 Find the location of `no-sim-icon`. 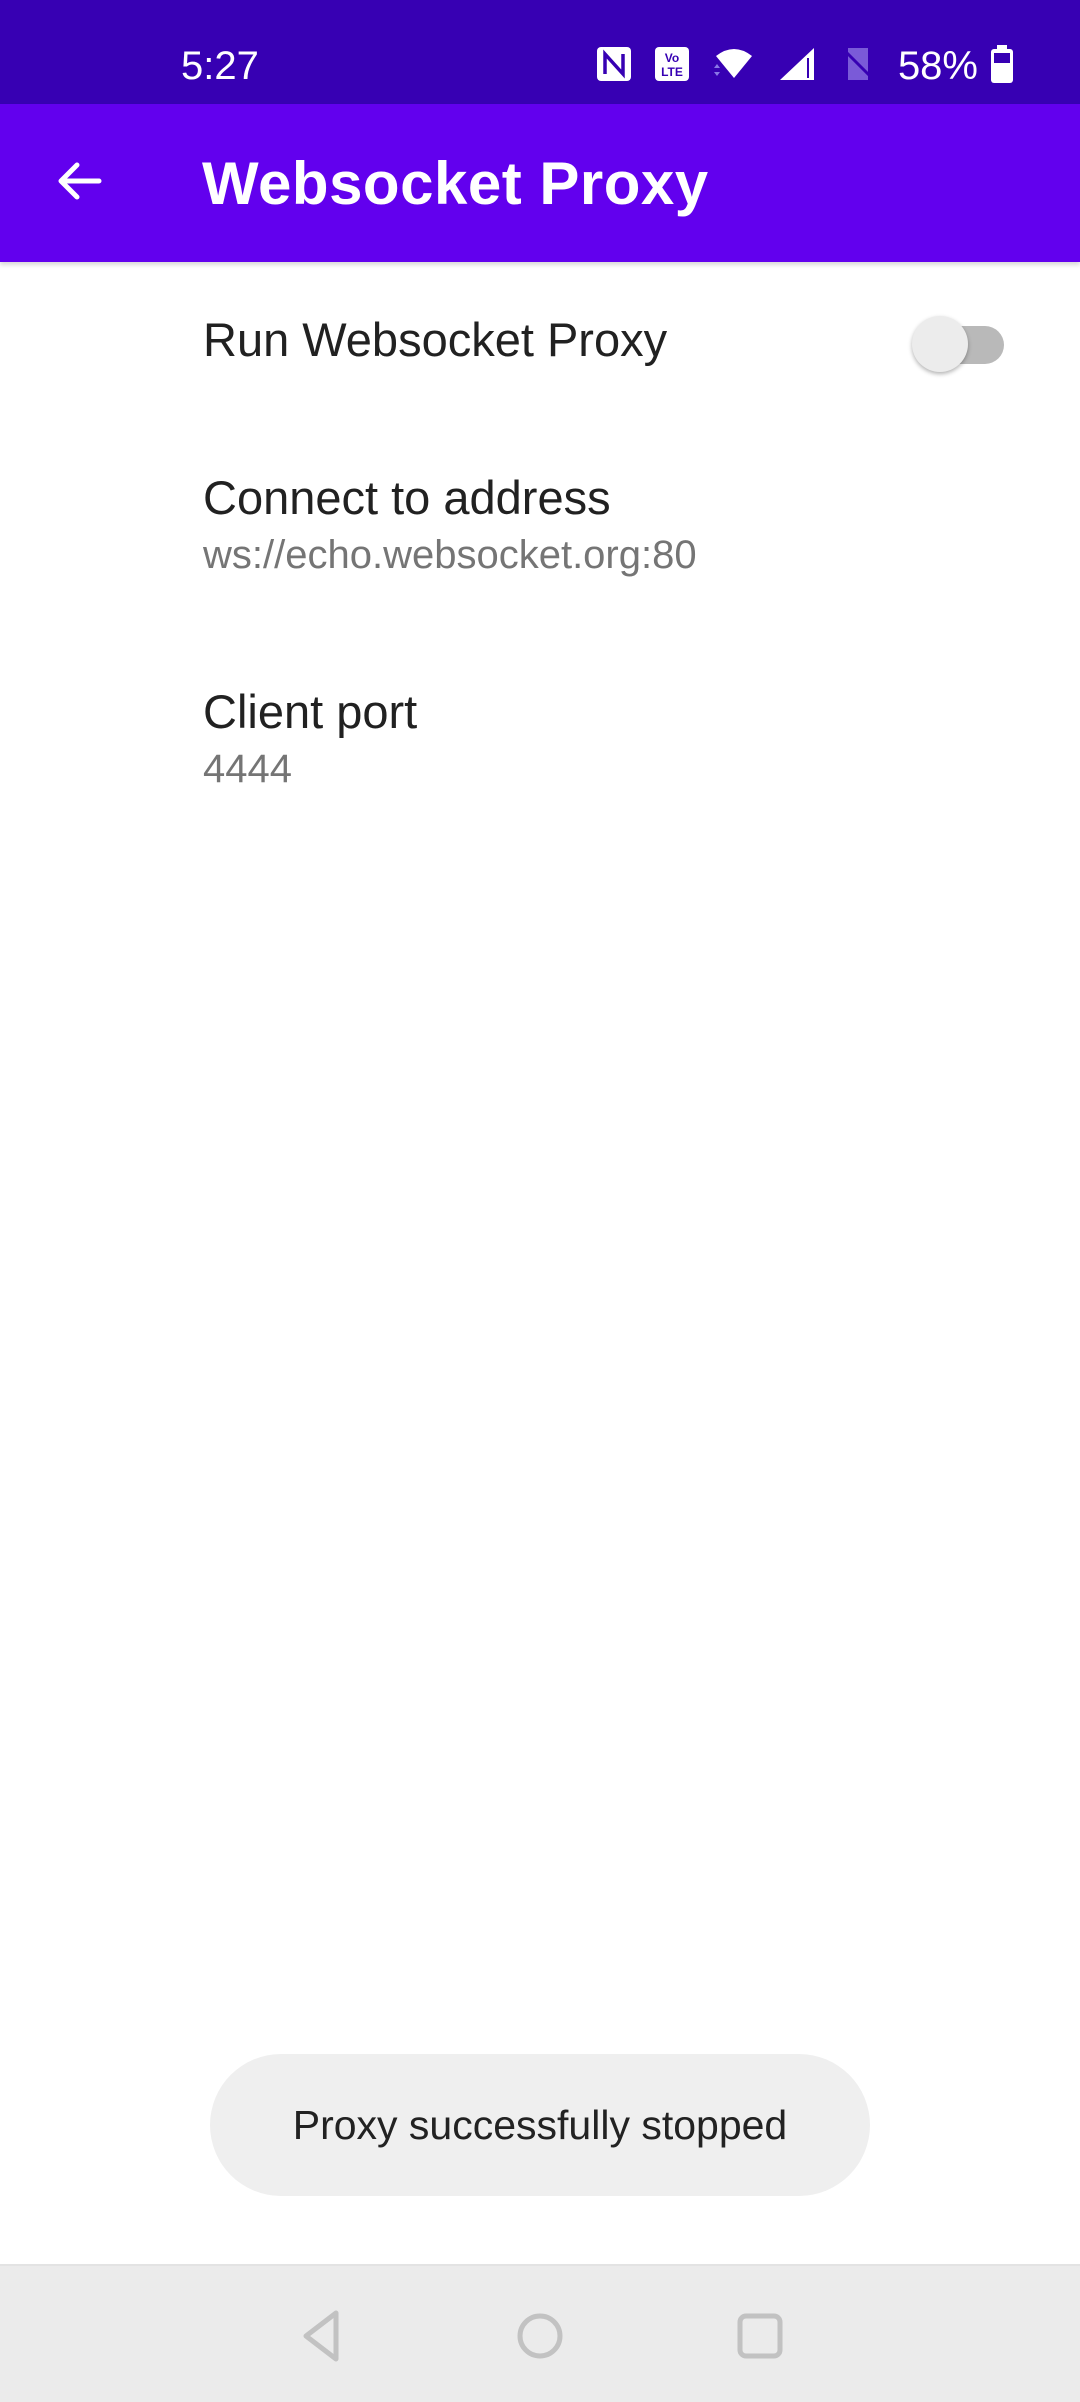

no-sim-icon is located at coordinates (858, 66).